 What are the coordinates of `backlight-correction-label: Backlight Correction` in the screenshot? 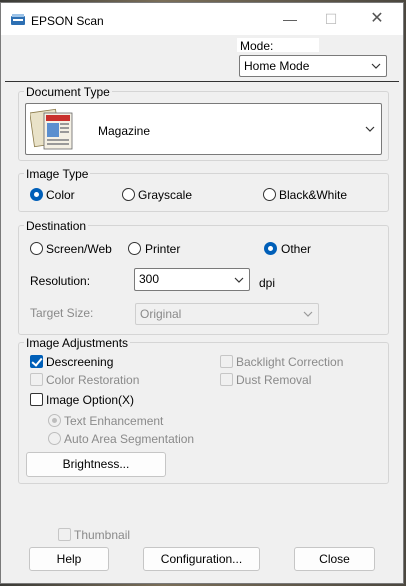 It's located at (290, 362).